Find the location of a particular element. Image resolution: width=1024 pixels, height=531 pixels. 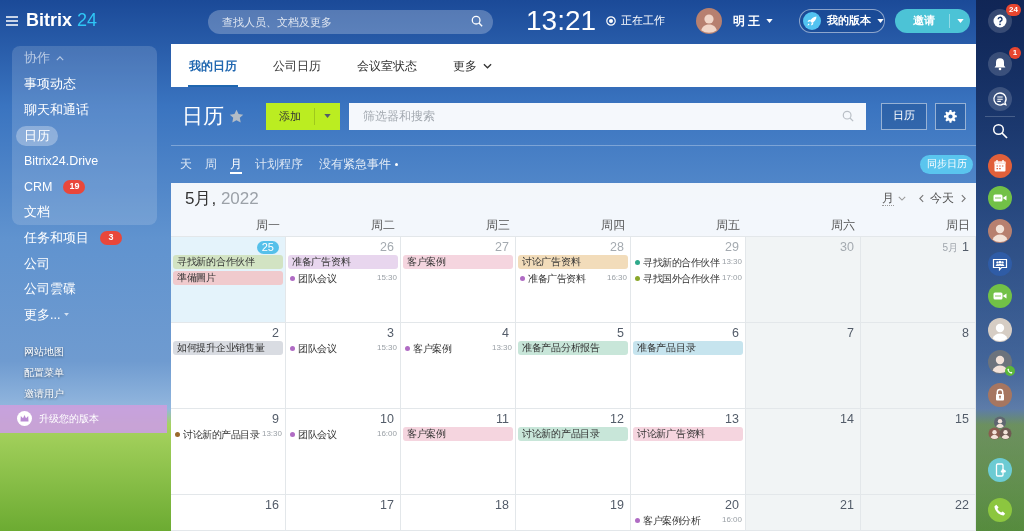

calendar-event: 讨论新的产品目录 is located at coordinates (573, 434).